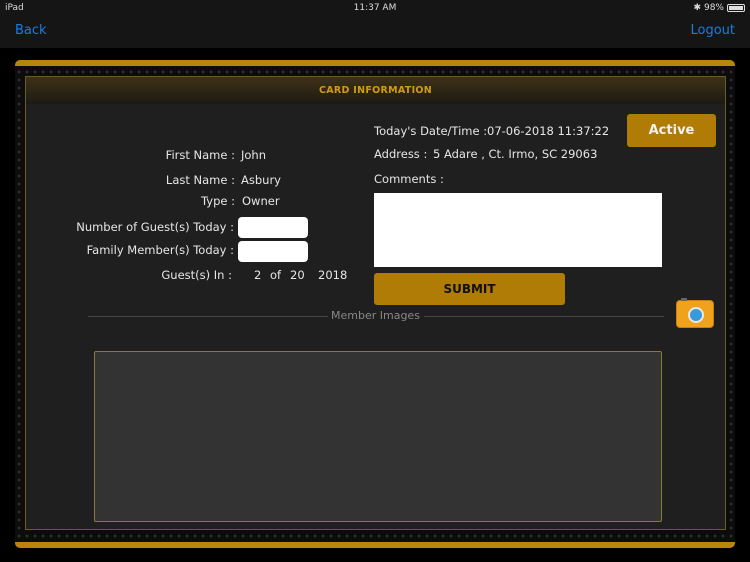 This screenshot has height=562, width=750. What do you see at coordinates (261, 180) in the screenshot?
I see `last-name-value: Asbury` at bounding box center [261, 180].